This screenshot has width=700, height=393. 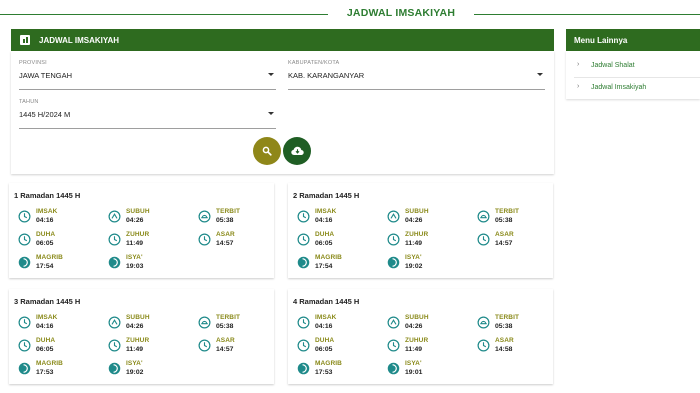 I want to click on side-menu-item-jadwal-shalat: › Jadwal Shalat, so click(x=633, y=66).